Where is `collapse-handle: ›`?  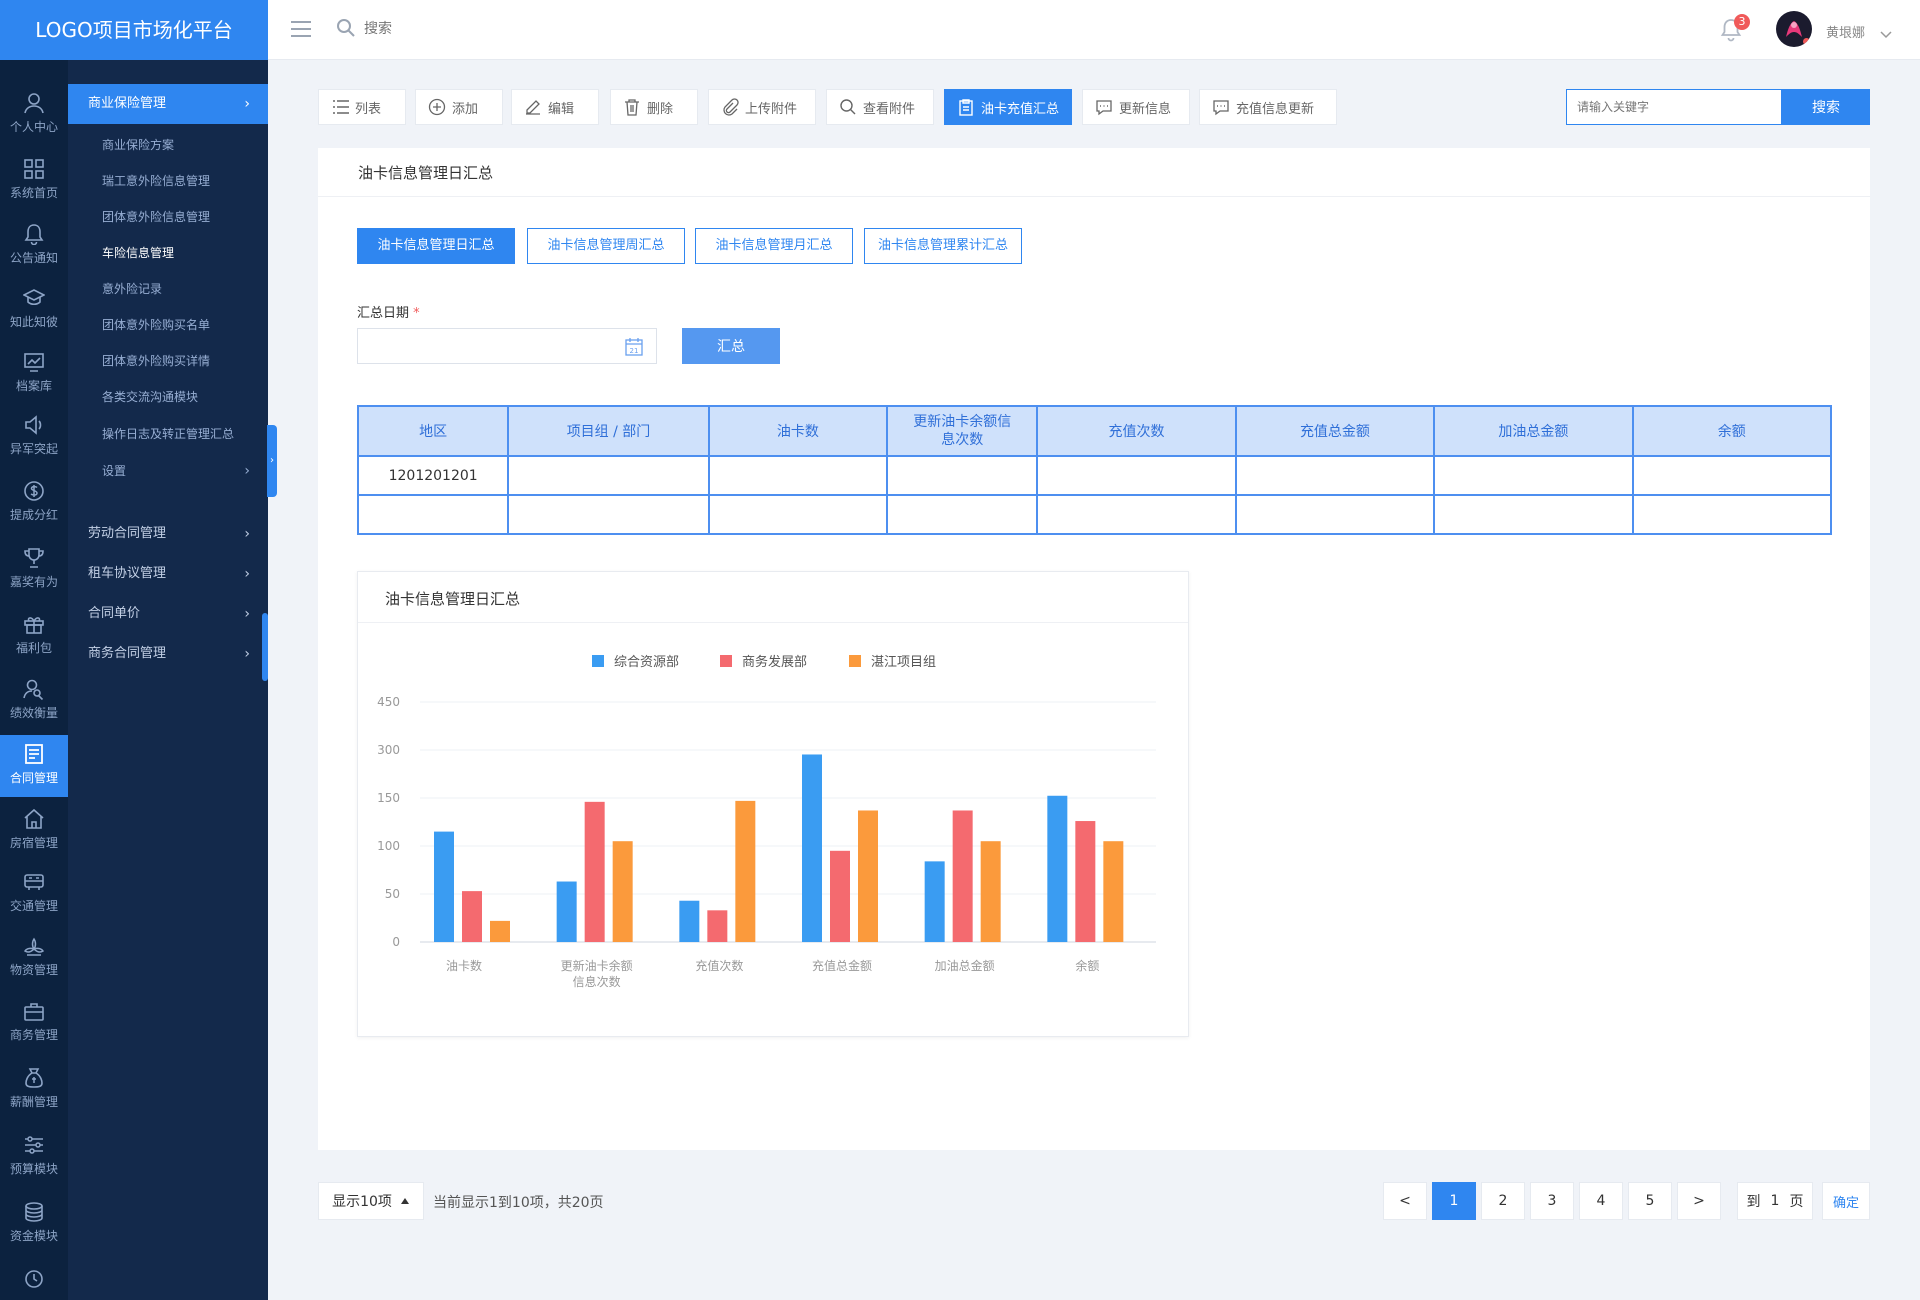
collapse-handle: › is located at coordinates (272, 461).